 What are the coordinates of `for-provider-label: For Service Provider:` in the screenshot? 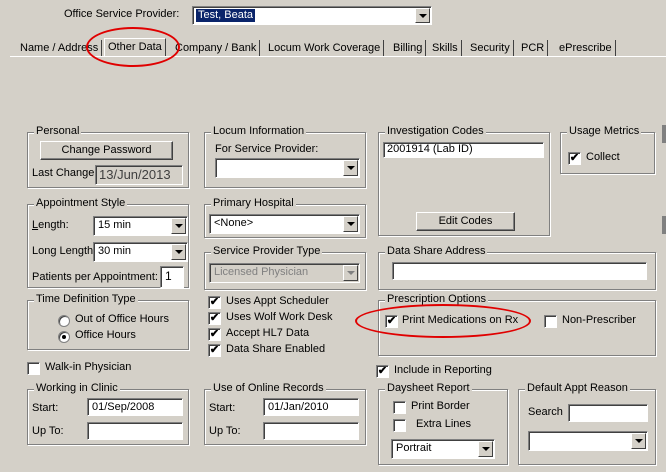 It's located at (267, 149).